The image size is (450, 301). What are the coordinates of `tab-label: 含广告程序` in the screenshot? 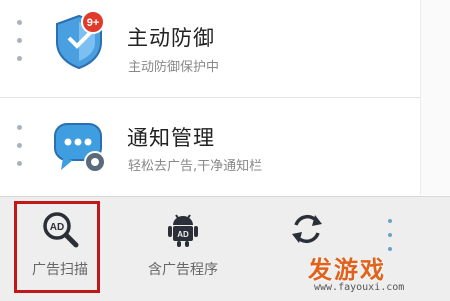 It's located at (183, 270).